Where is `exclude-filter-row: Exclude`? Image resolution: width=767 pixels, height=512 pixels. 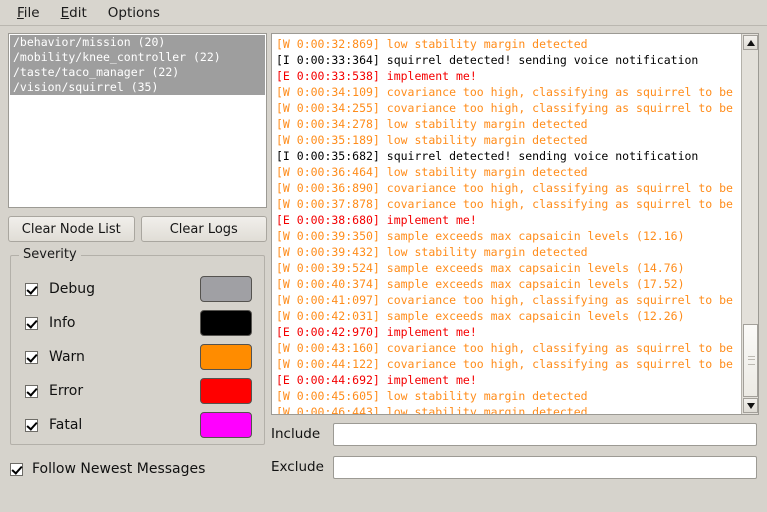
exclude-filter-row: Exclude is located at coordinates (514, 467).